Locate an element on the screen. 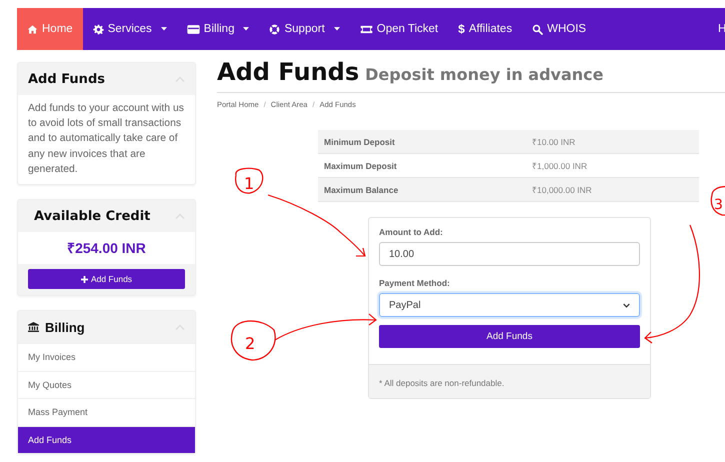 This screenshot has width=725, height=462. nav-link: WHOIS is located at coordinates (559, 29).